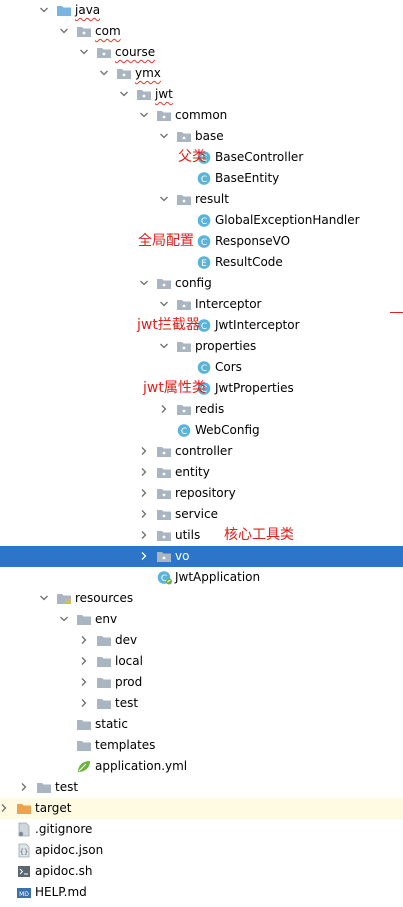 The image size is (403, 907). Describe the element at coordinates (104, 598) in the screenshot. I see `tree-item-label: resources` at that location.